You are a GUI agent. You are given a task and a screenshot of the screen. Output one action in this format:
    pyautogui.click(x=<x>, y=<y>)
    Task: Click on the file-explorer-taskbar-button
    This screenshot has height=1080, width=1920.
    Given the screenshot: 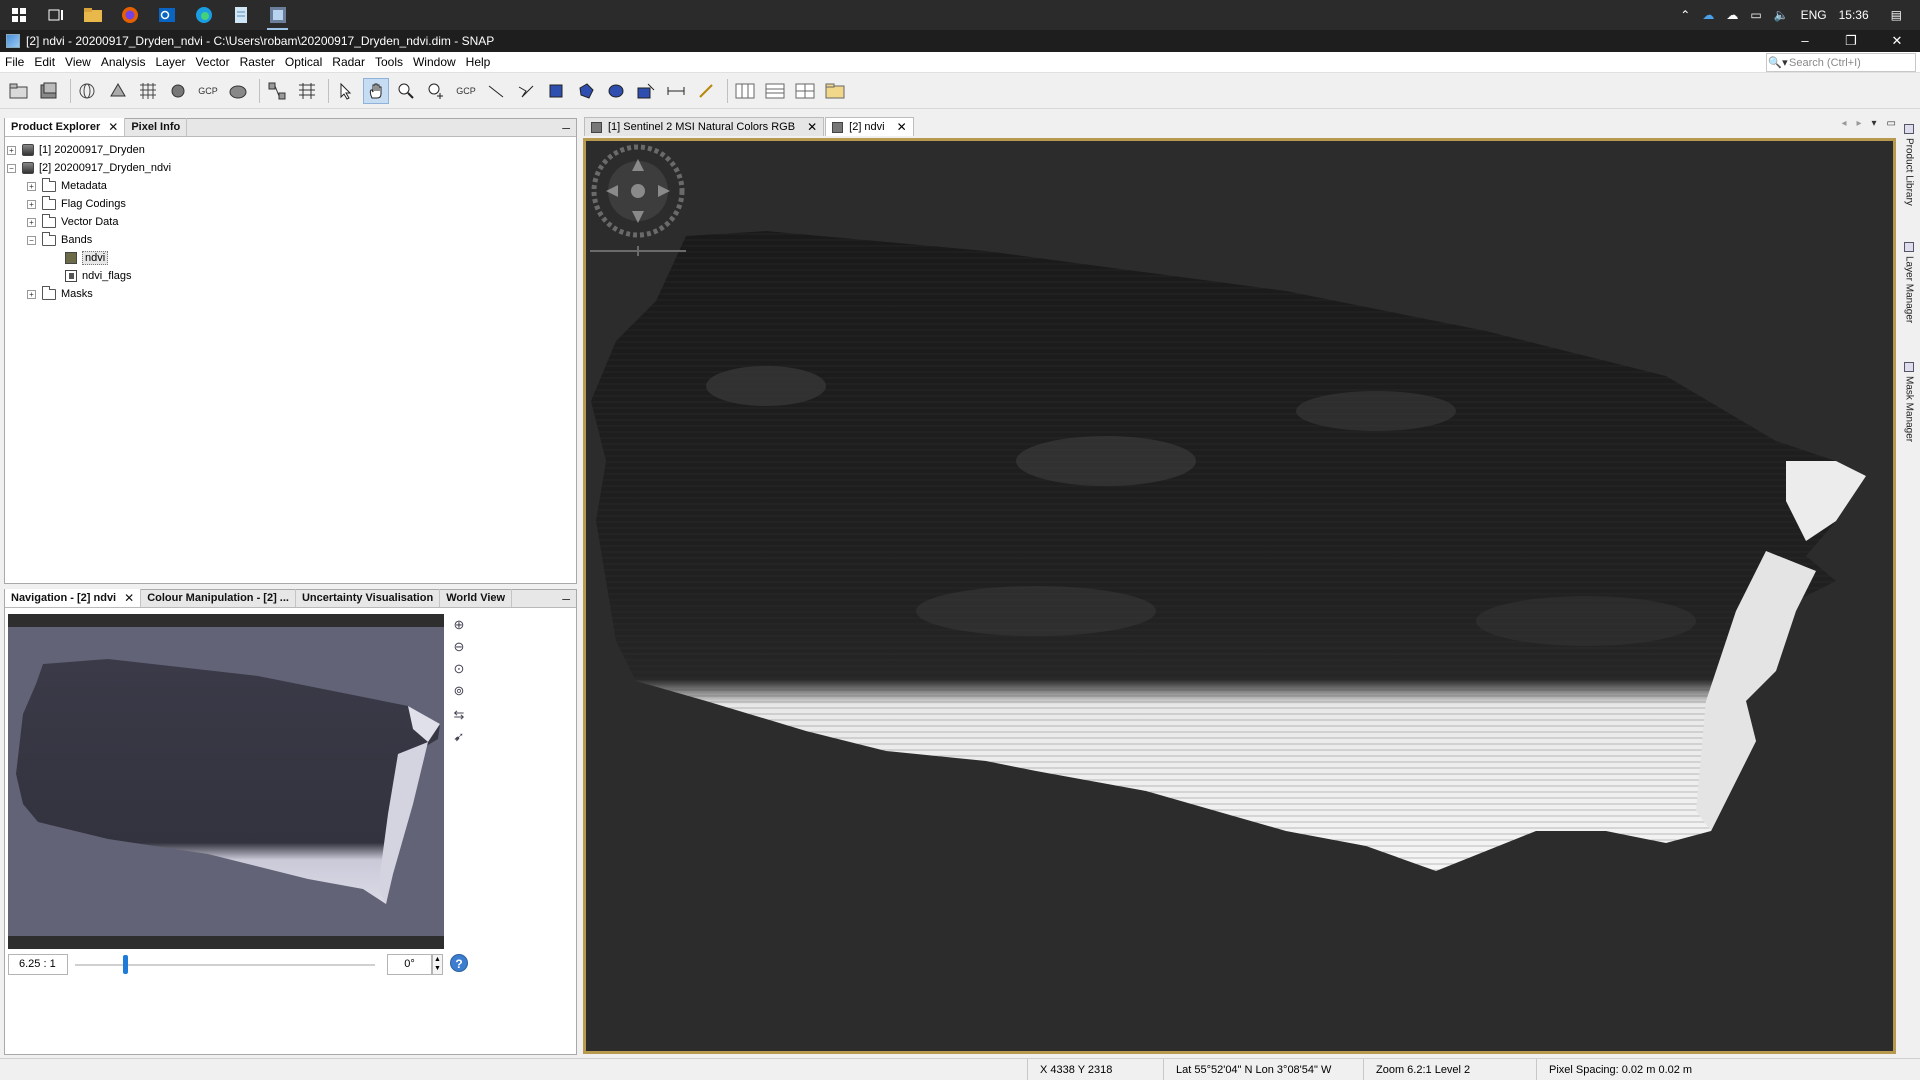 What is the action you would take?
    pyautogui.click(x=92, y=15)
    